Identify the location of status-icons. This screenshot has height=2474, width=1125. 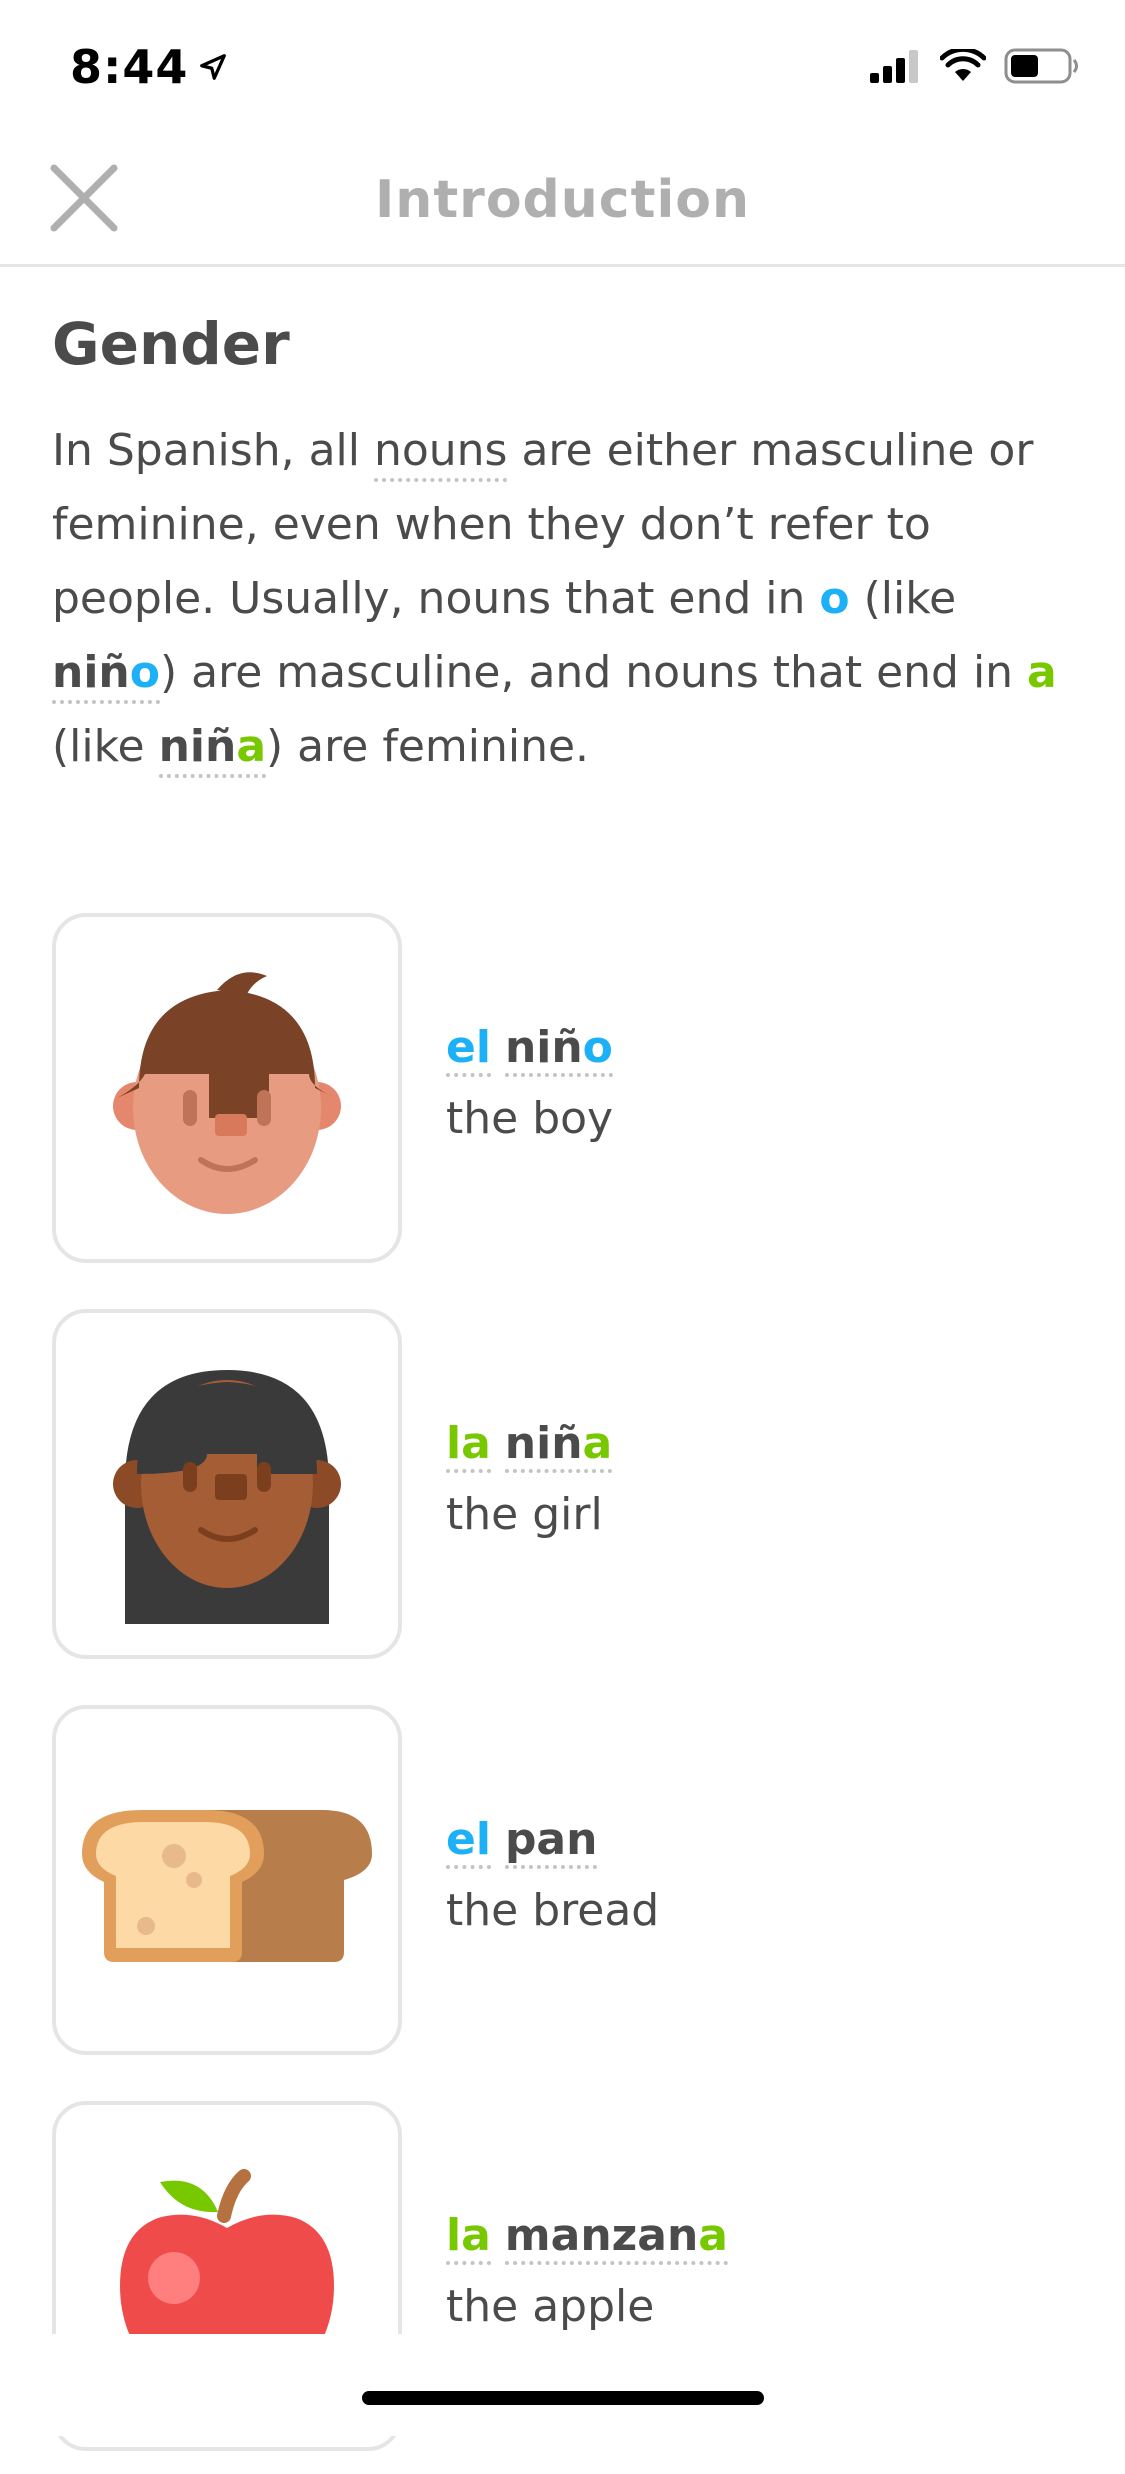
(975, 66).